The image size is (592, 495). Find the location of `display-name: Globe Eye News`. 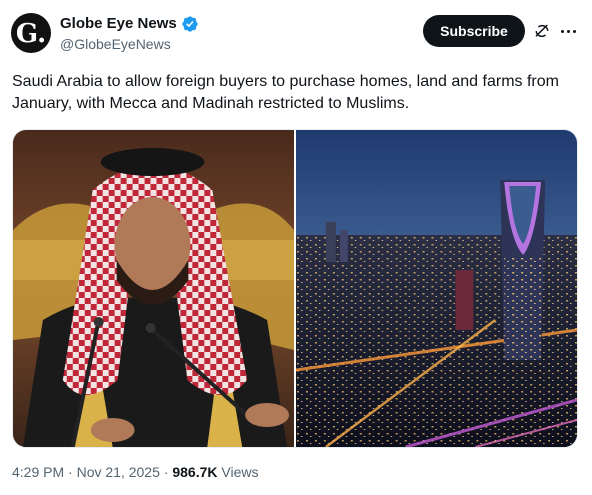

display-name: Globe Eye News is located at coordinates (118, 24).